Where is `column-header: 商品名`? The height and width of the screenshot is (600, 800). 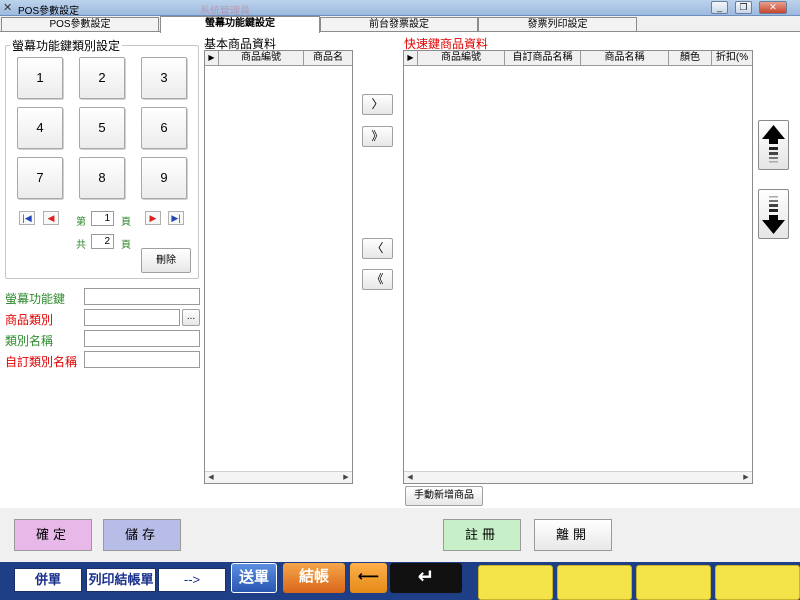 column-header: 商品名 is located at coordinates (328, 58).